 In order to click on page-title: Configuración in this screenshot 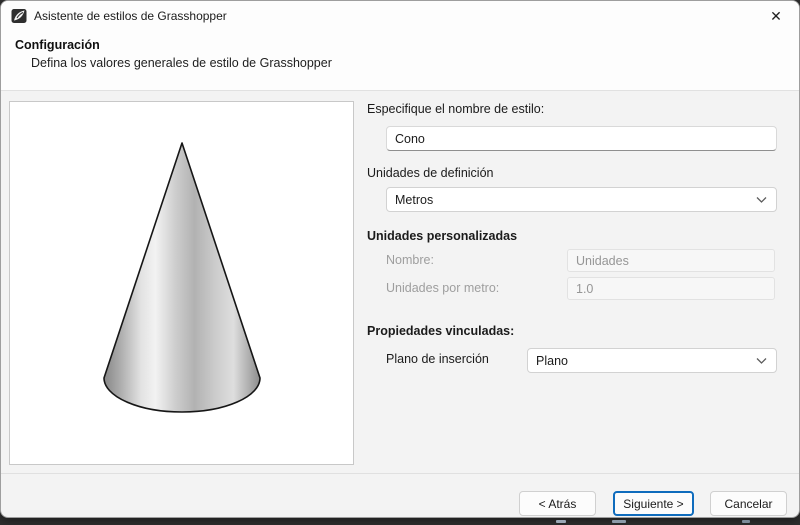, I will do `click(57, 45)`.